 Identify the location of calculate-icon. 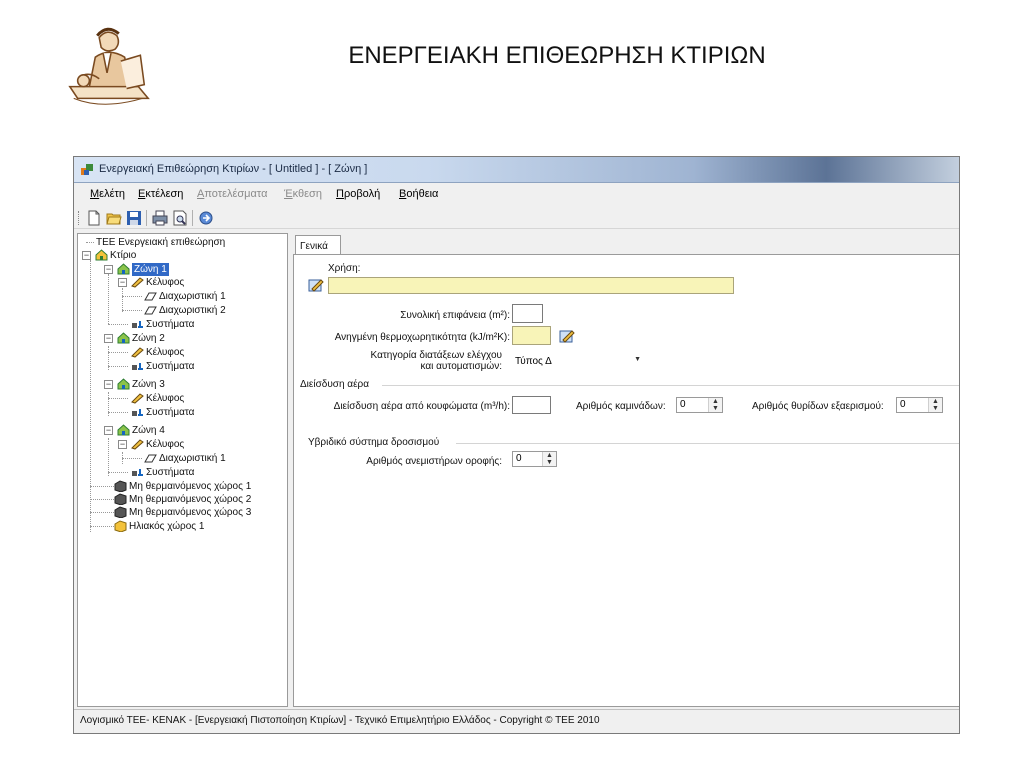
(206, 218).